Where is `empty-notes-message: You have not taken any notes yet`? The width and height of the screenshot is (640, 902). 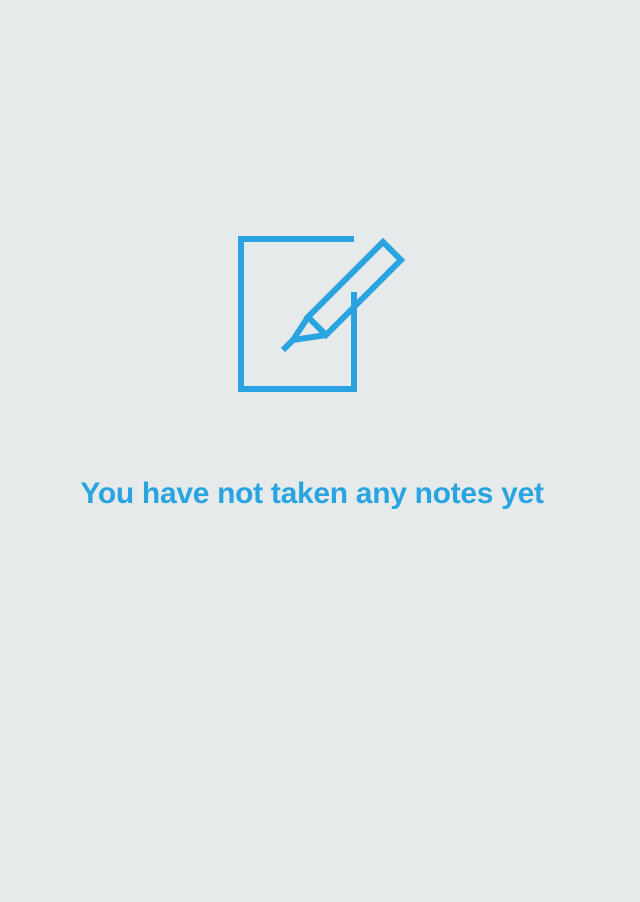
empty-notes-message: You have not taken any notes yet is located at coordinates (312, 493).